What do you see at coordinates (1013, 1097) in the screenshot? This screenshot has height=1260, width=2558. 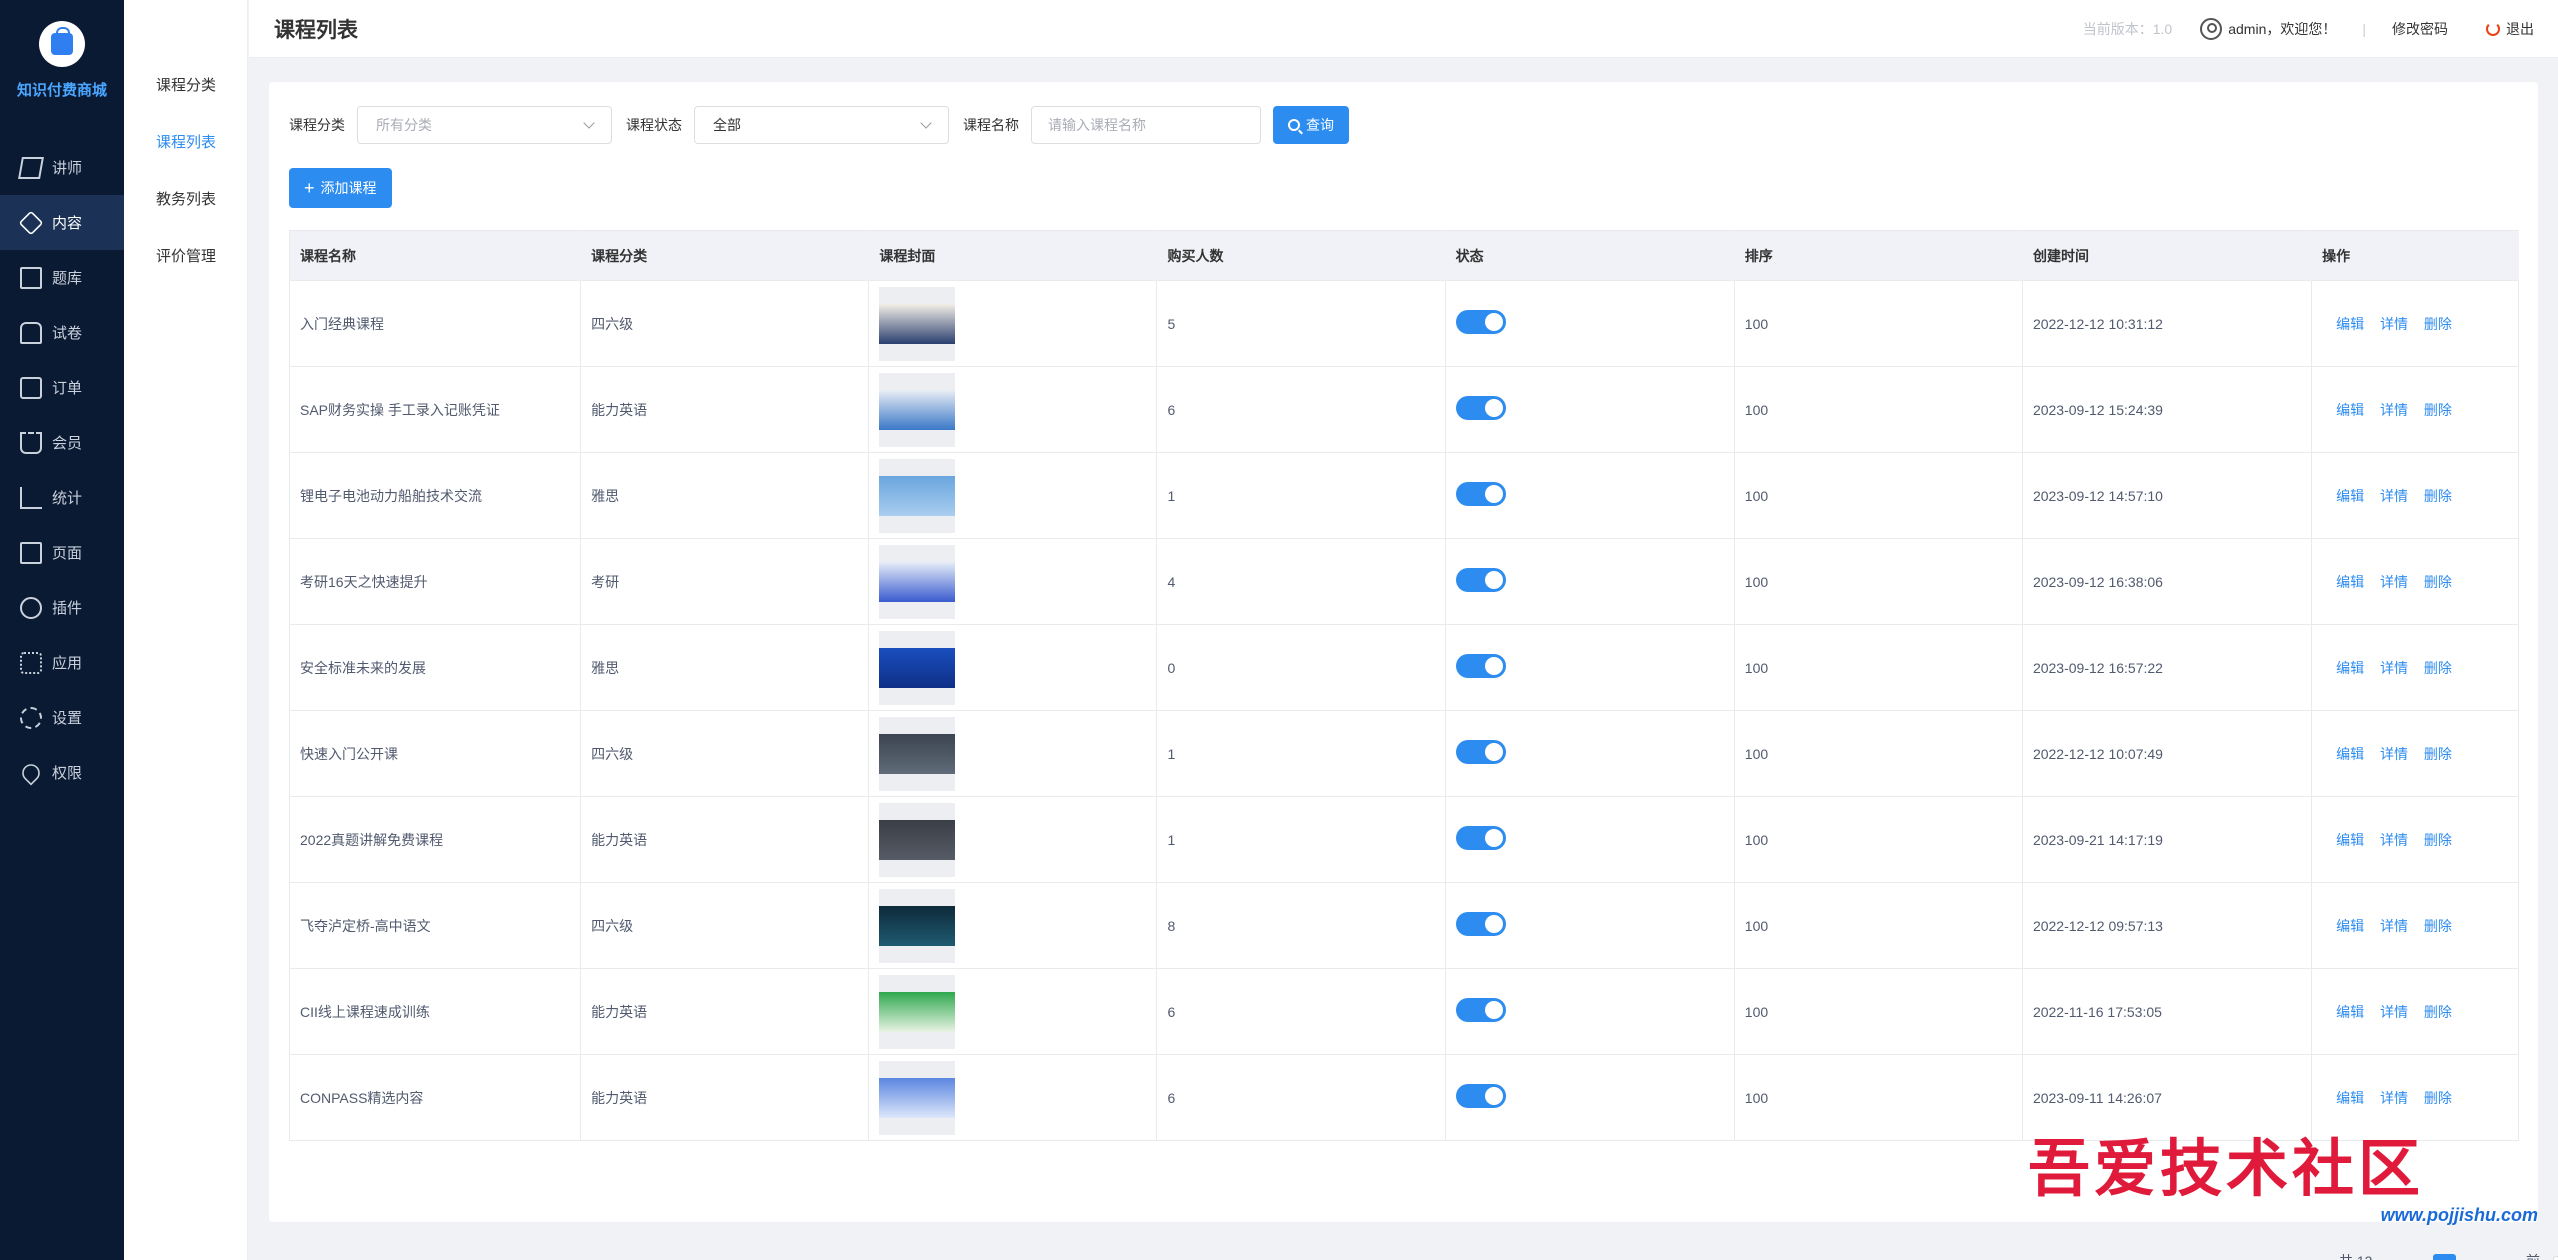 I see `cell-cover` at bounding box center [1013, 1097].